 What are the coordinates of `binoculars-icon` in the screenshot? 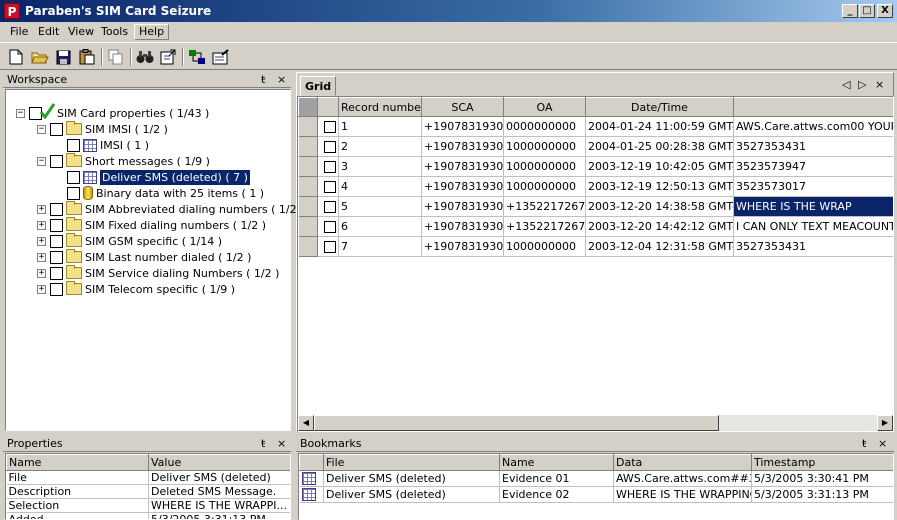 It's located at (145, 57).